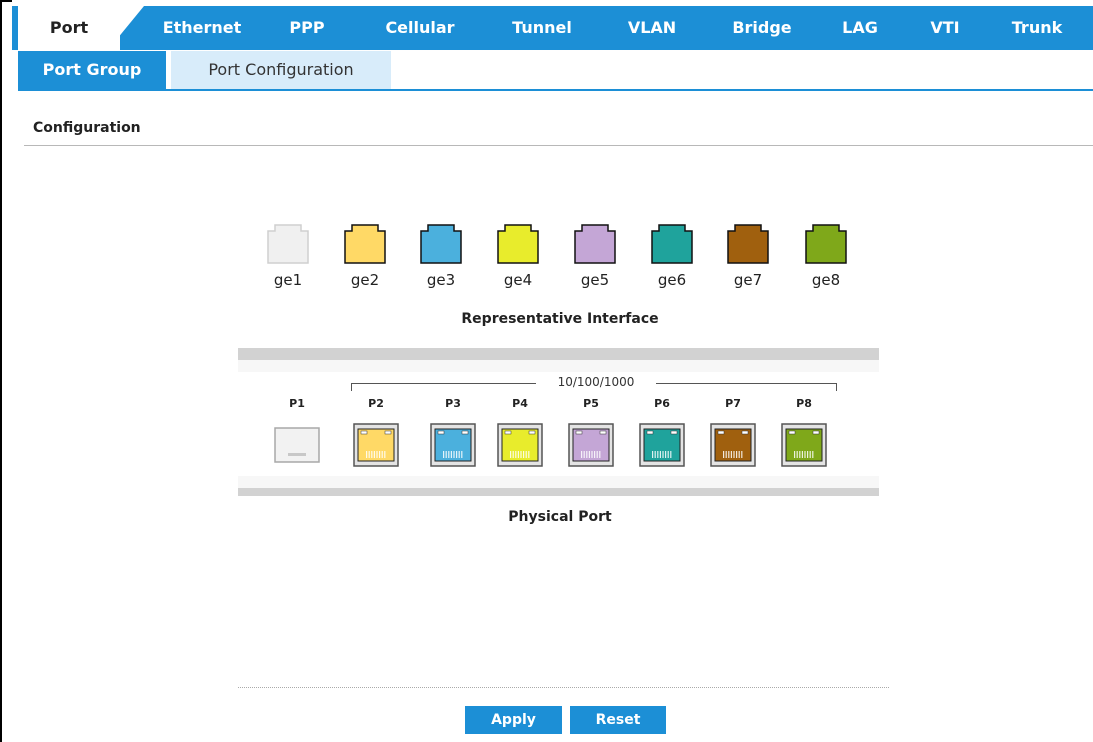  Describe the element at coordinates (376, 403) in the screenshot. I see `port-label: P2` at that location.